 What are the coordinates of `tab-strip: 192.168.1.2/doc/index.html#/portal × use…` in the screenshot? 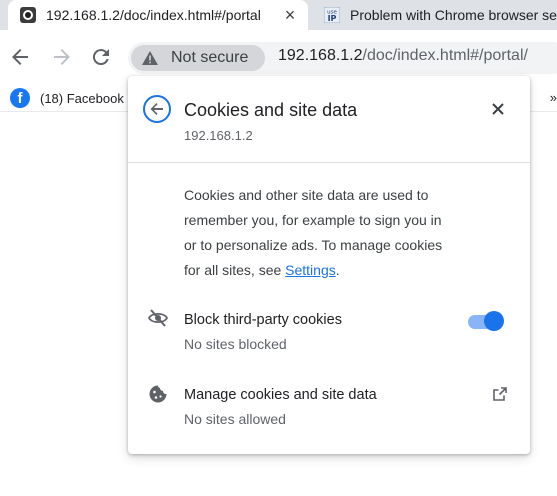 It's located at (278, 15).